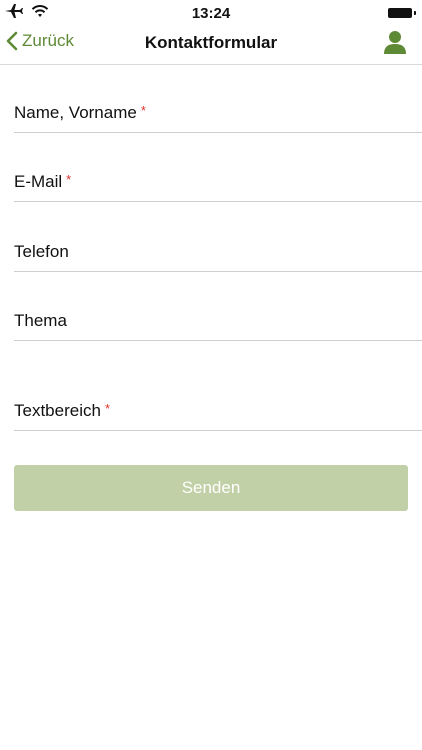 The width and height of the screenshot is (422, 750). I want to click on phone-field-label: Telefon, so click(41, 251).